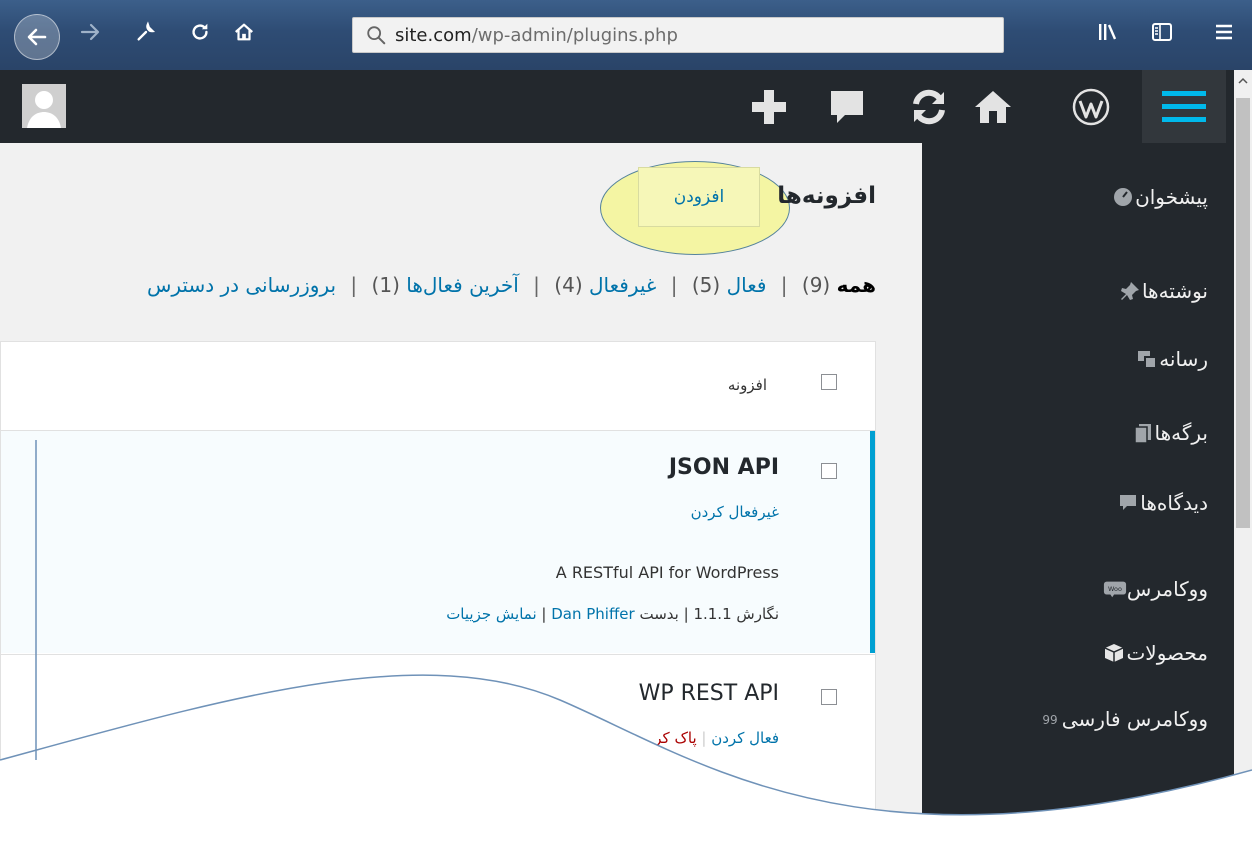 The image size is (1252, 861). I want to click on menu-toggle-icon, so click(1184, 106).